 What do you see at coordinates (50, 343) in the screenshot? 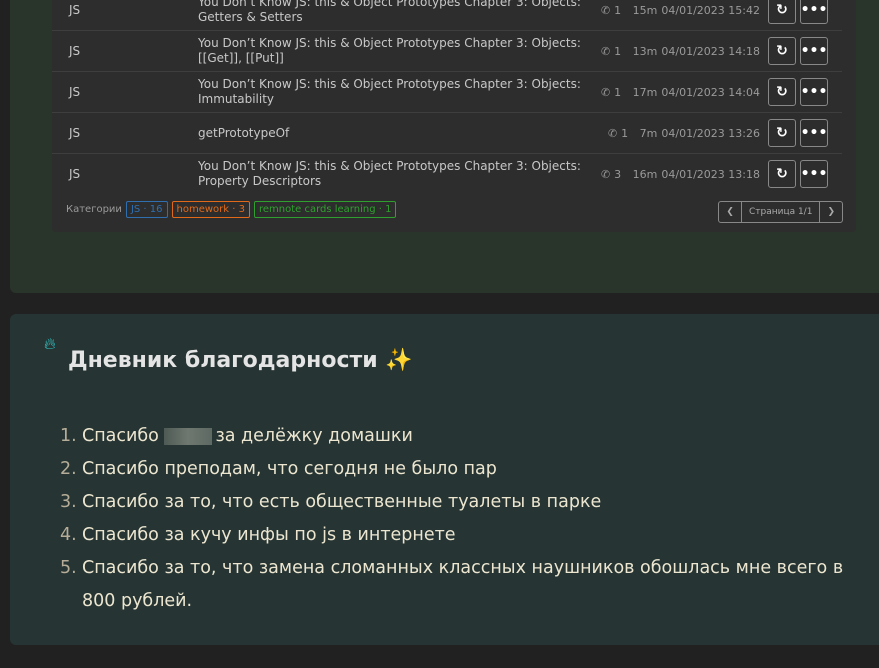
I see `fire-icon: 🔥︎` at bounding box center [50, 343].